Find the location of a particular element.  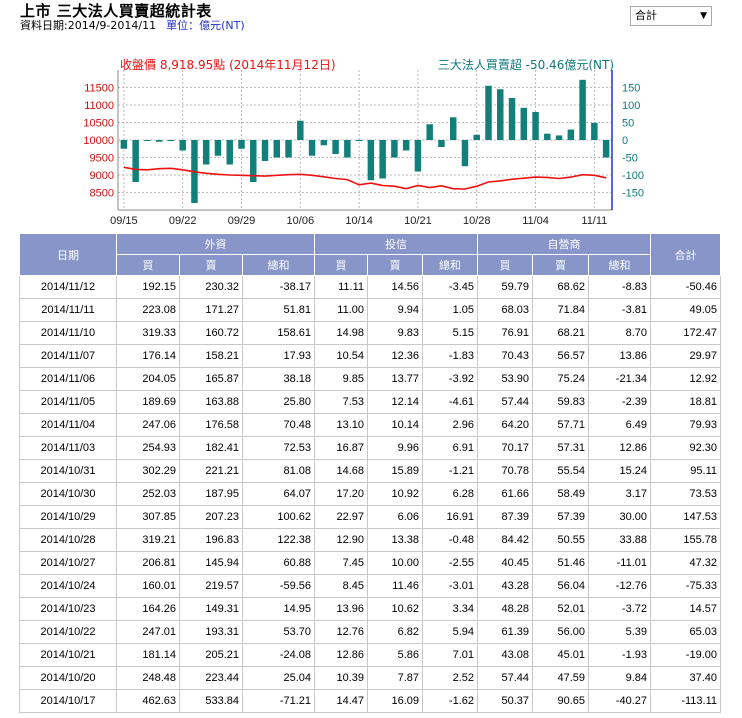

row-value: -3.92 is located at coordinates (450, 379).